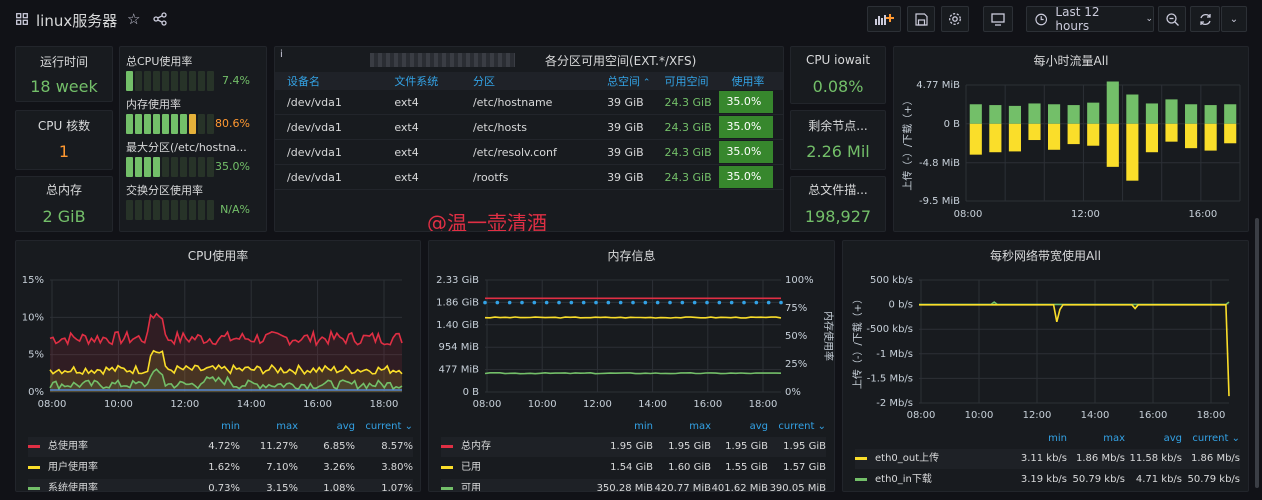  What do you see at coordinates (838, 75) in the screenshot?
I see `stat-panel-iowait: CPU iowait 0.08%` at bounding box center [838, 75].